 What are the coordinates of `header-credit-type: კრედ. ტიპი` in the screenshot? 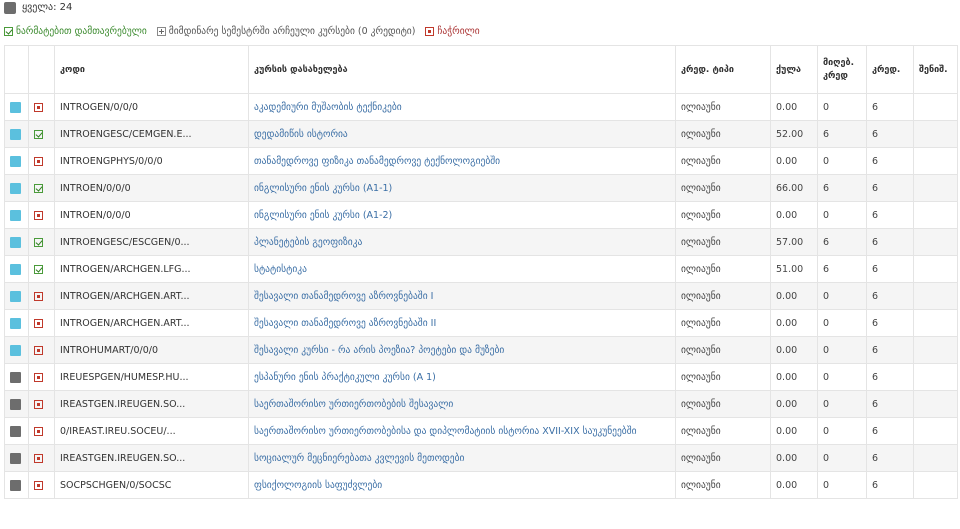 It's located at (723, 69).